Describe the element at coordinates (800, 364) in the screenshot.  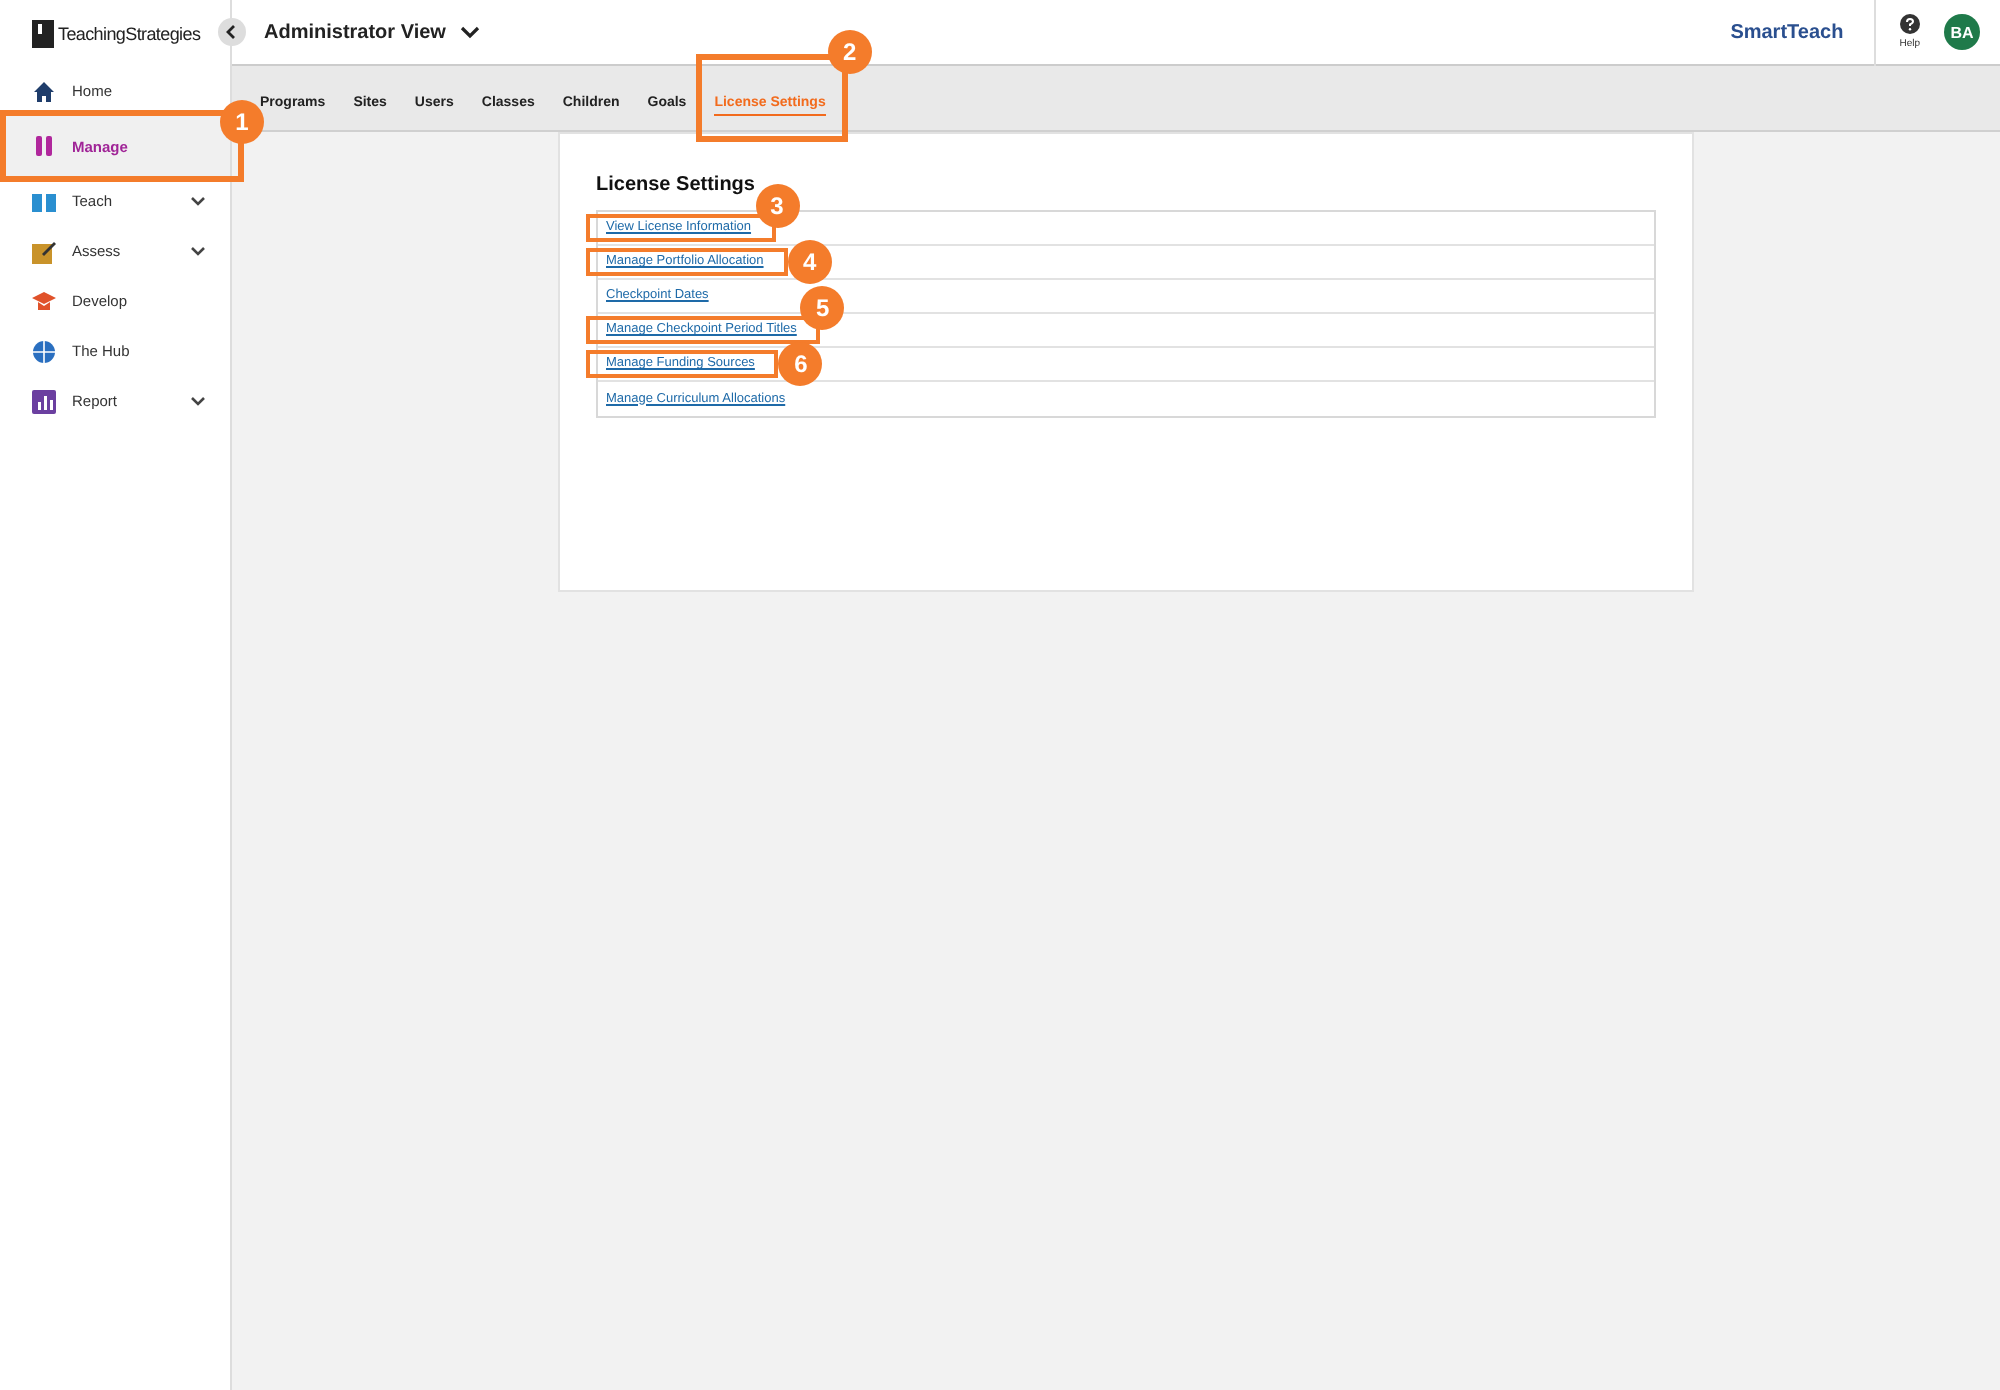
I see `step-badge: 6` at that location.